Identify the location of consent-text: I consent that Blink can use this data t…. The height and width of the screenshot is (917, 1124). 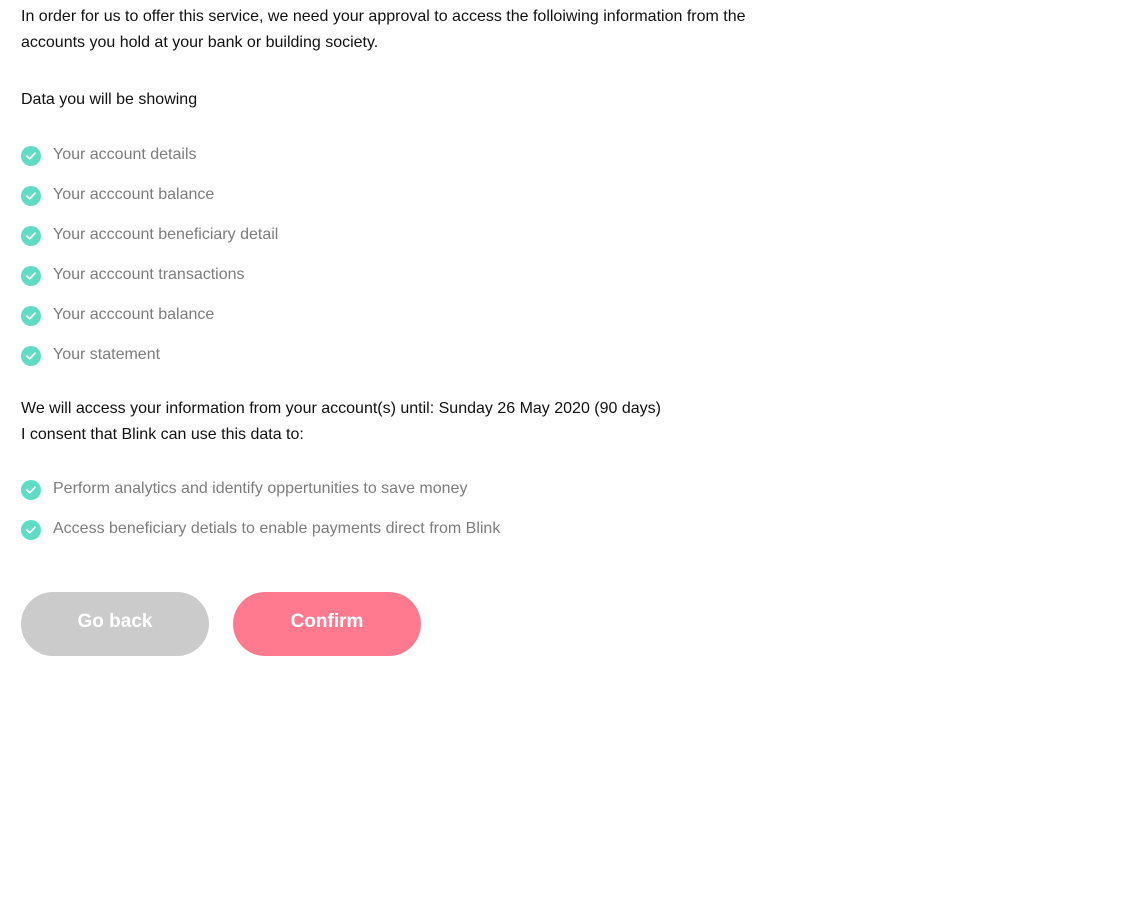
(162, 434).